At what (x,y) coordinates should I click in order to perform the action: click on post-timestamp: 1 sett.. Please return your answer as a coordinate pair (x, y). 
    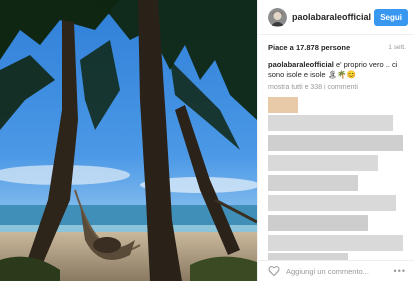
    Looking at the image, I should click on (397, 47).